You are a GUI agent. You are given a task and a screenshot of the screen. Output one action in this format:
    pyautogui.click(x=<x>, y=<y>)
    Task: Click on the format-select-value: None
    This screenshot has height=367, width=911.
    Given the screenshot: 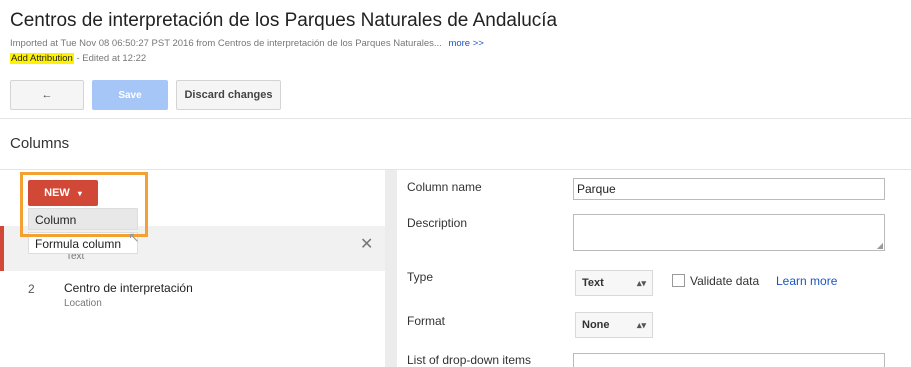 What is the action you would take?
    pyautogui.click(x=596, y=325)
    